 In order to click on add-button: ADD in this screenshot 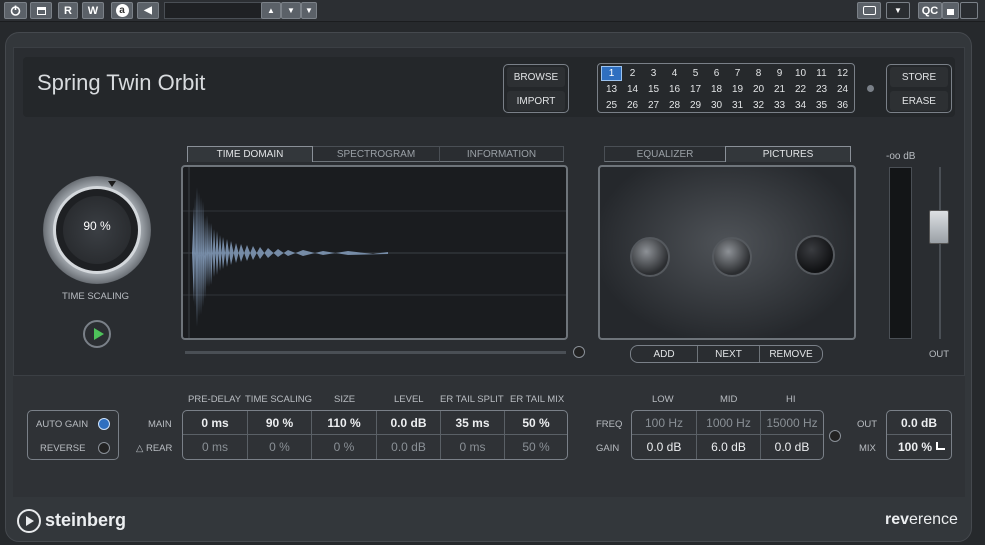, I will do `click(664, 354)`.